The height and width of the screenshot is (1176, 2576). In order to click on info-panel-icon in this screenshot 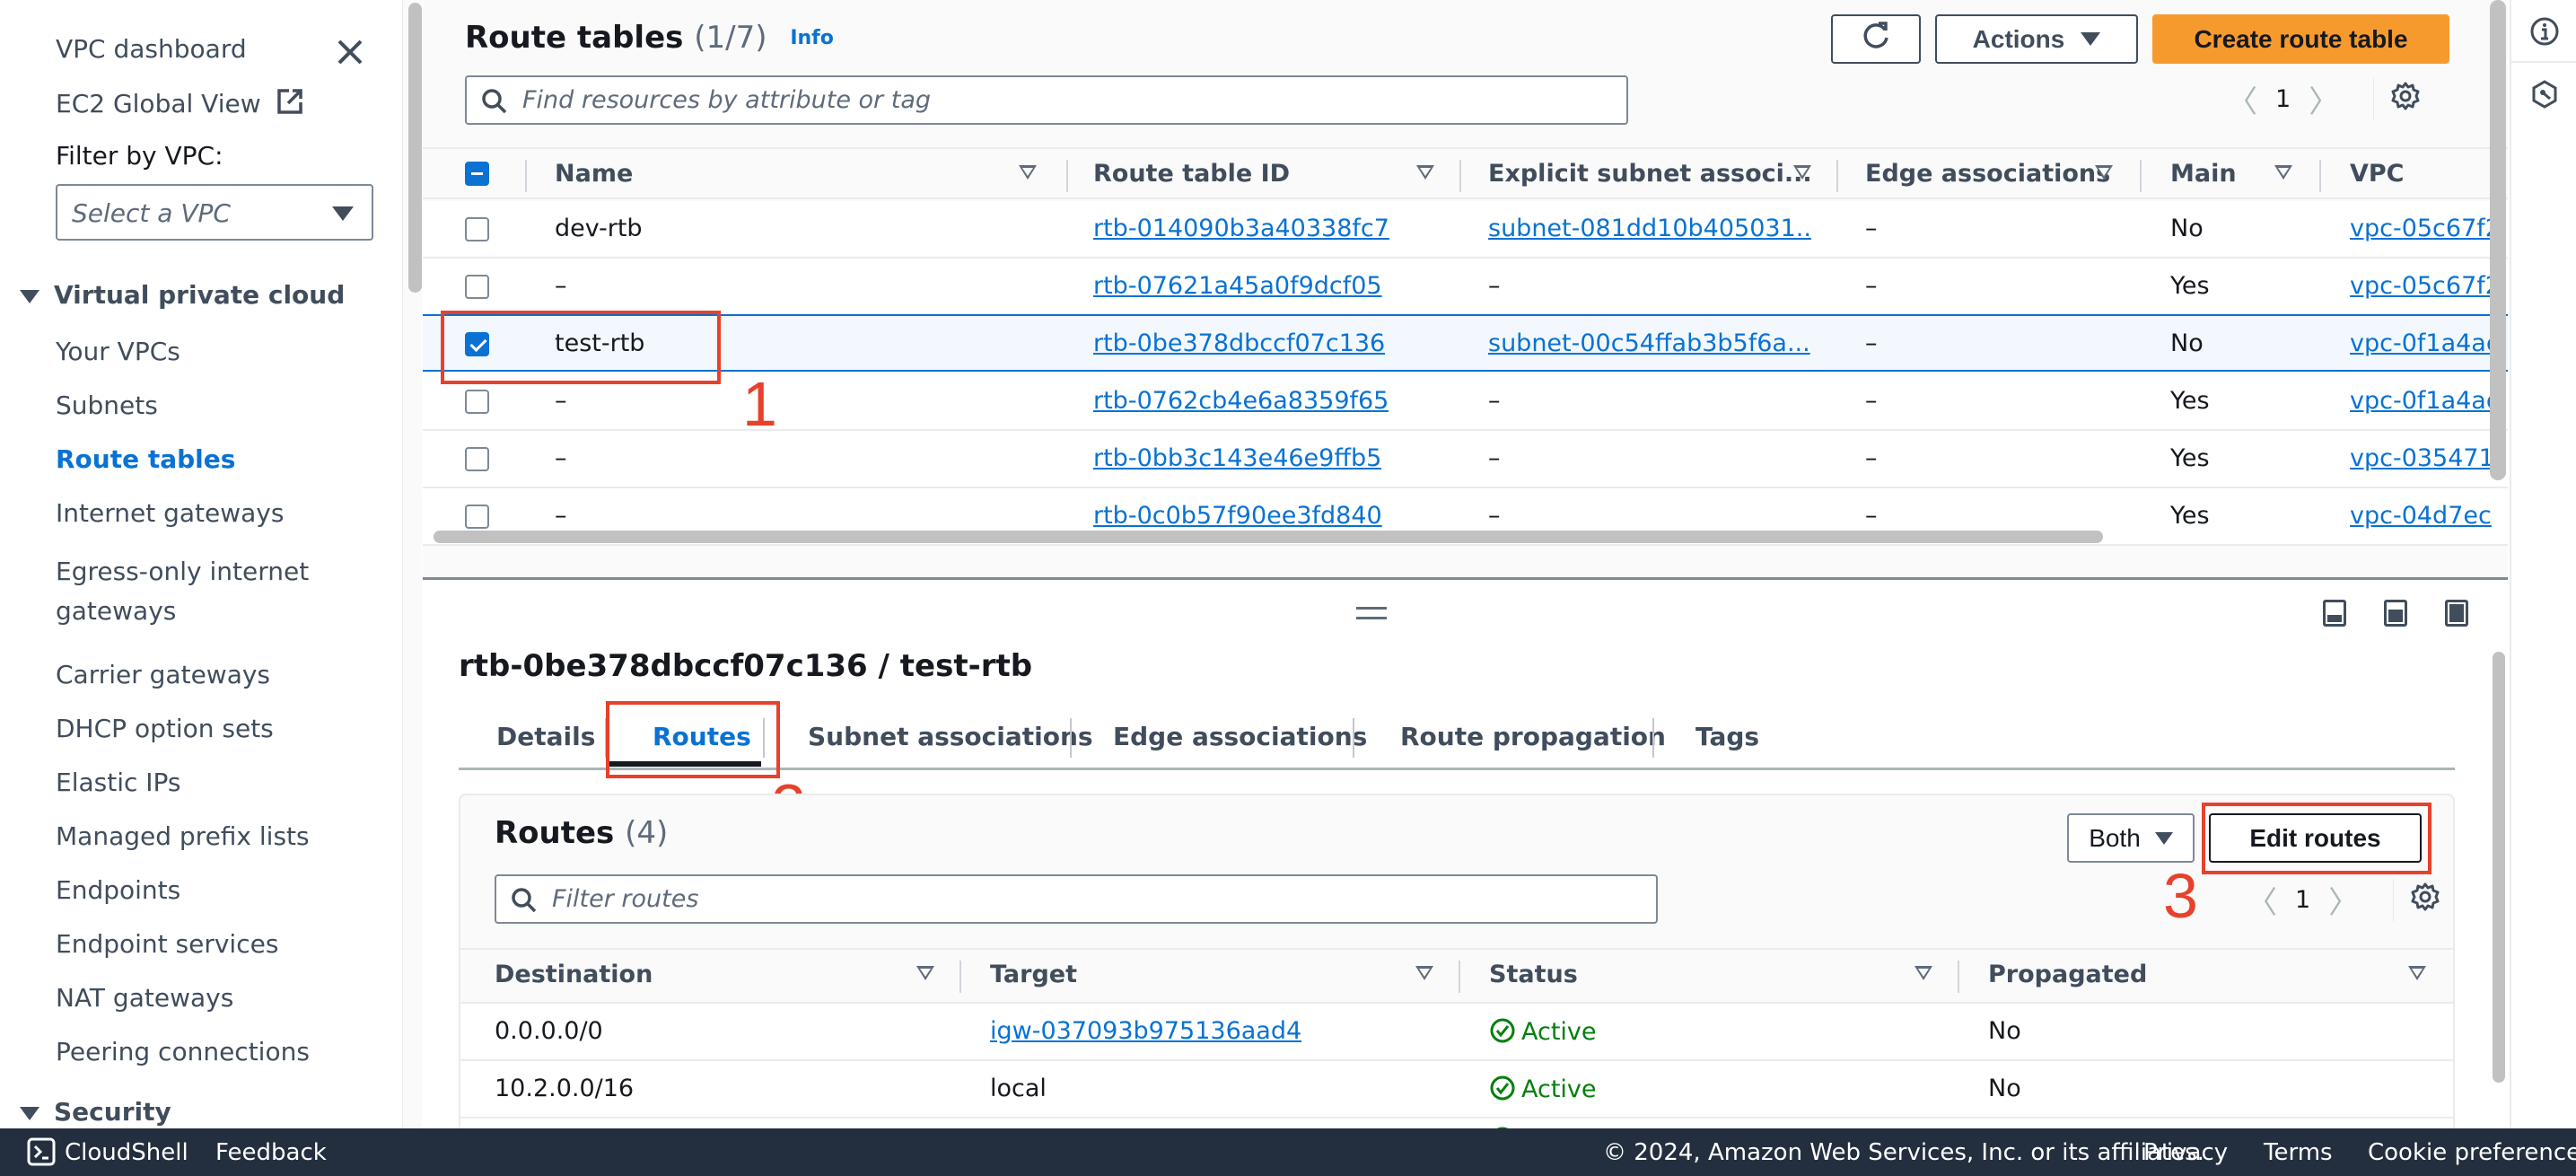, I will do `click(2544, 33)`.